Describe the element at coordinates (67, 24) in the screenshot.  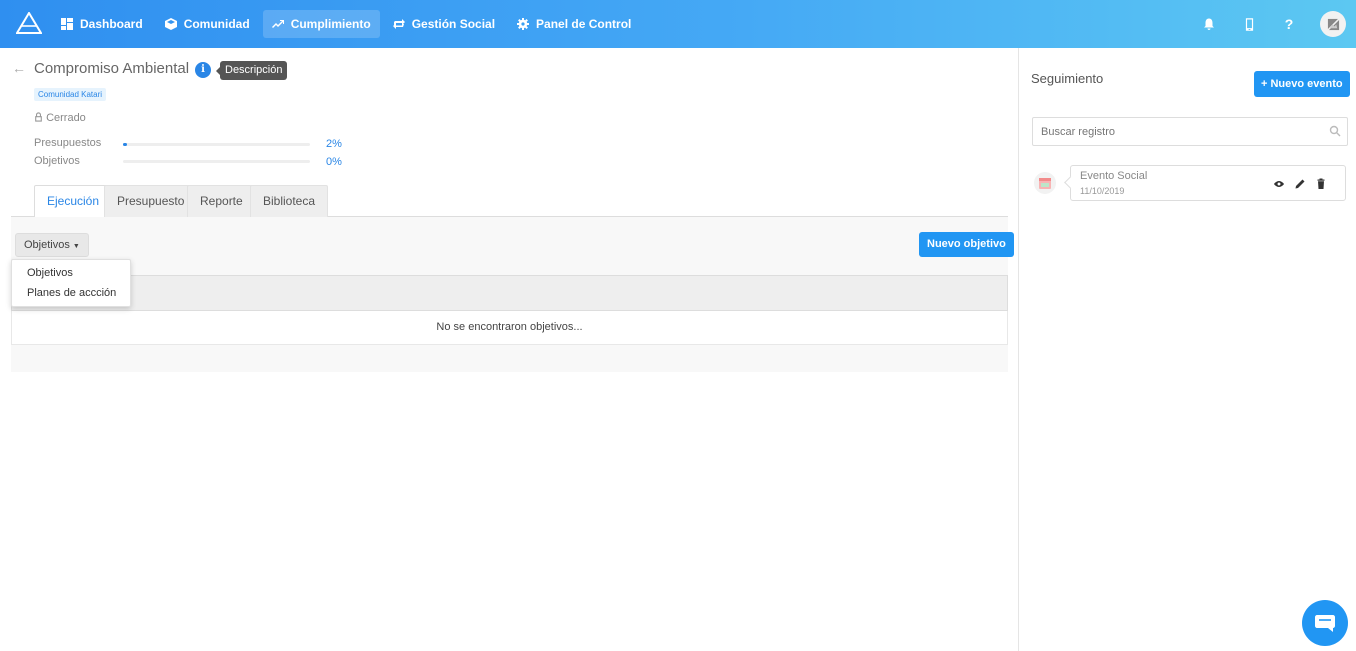
I see `dashboard-icon` at that location.